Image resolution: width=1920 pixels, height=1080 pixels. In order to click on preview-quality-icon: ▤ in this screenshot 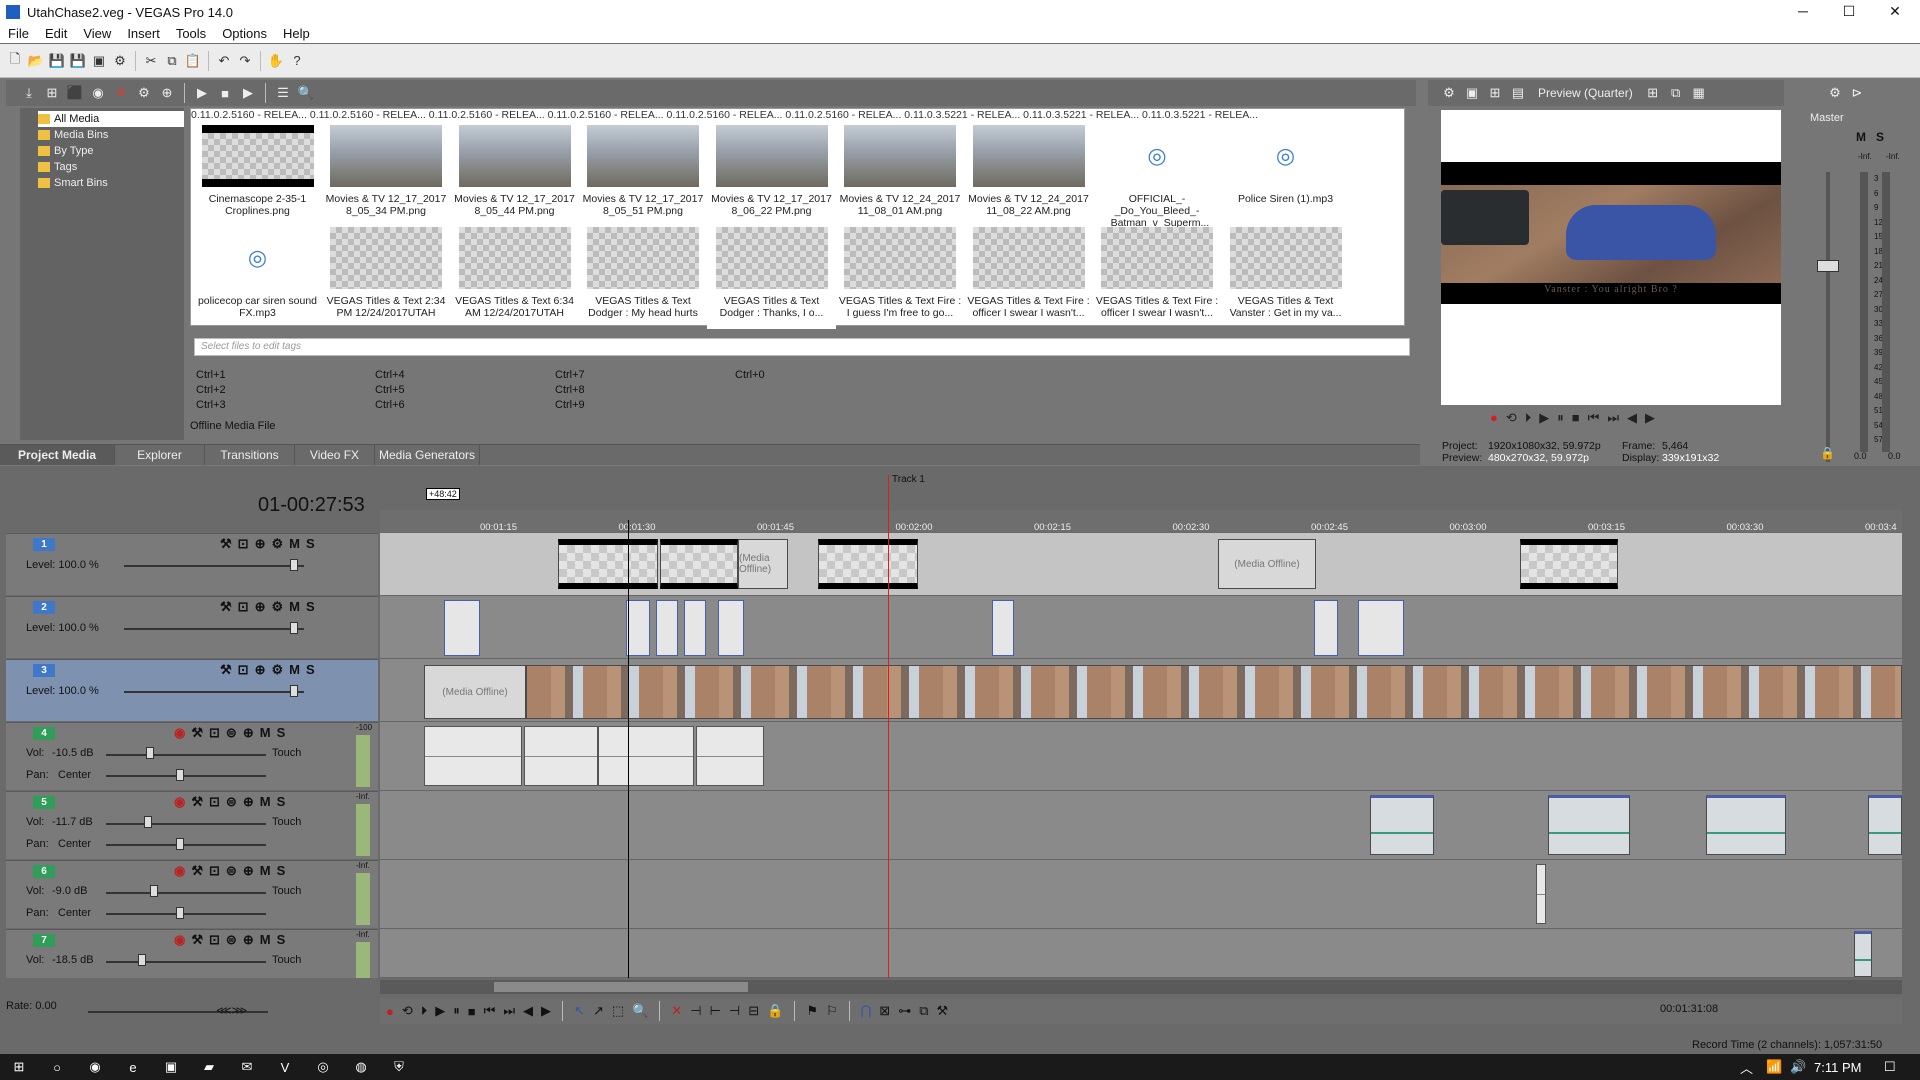, I will do `click(1518, 93)`.